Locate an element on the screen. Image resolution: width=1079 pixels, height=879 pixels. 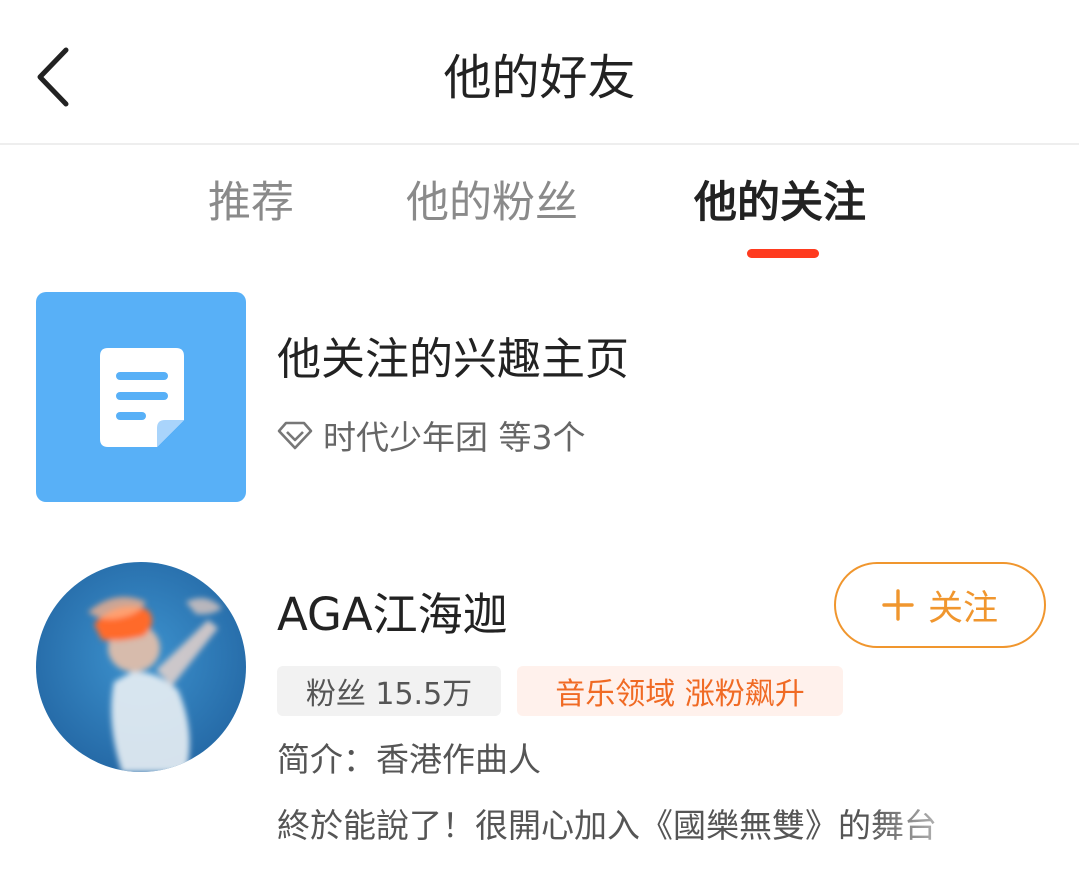
avatar is located at coordinates (141, 667).